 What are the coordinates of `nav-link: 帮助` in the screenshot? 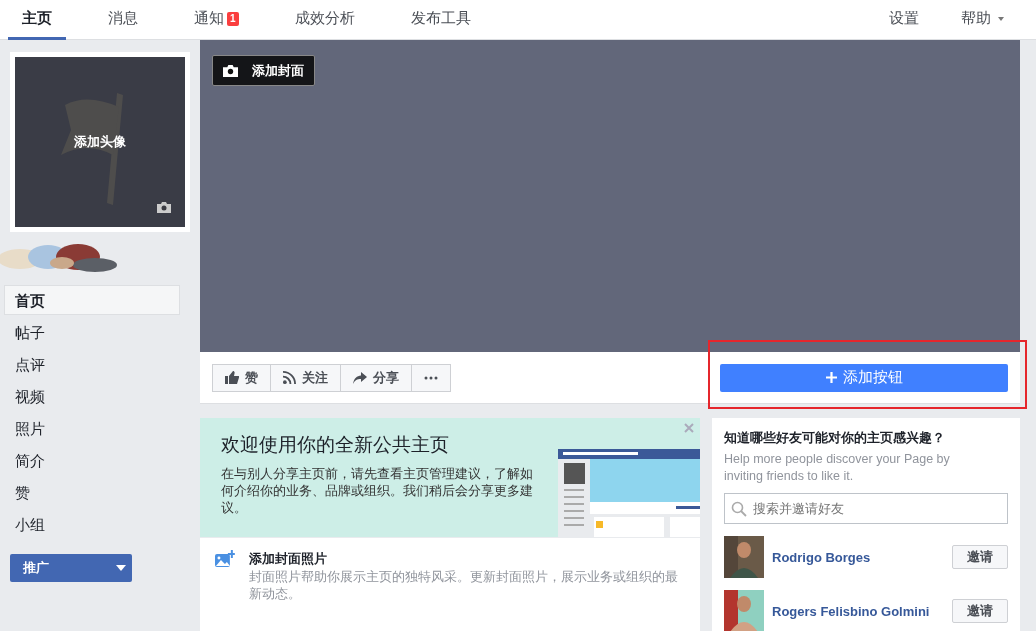 It's located at (982, 20).